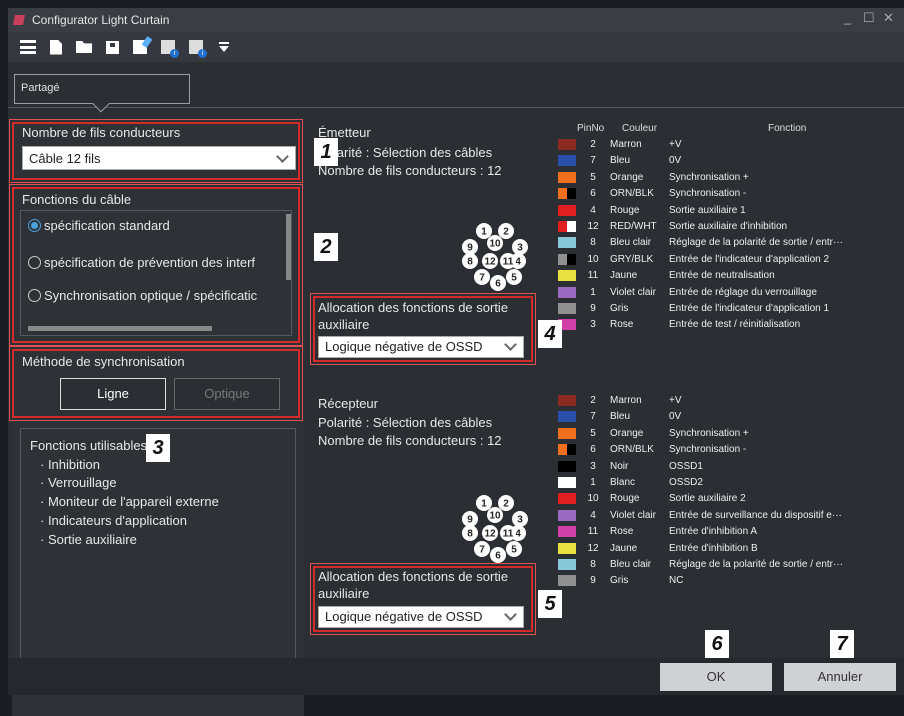 The height and width of the screenshot is (716, 904). Describe the element at coordinates (28, 47) in the screenshot. I see `menu-button` at that location.